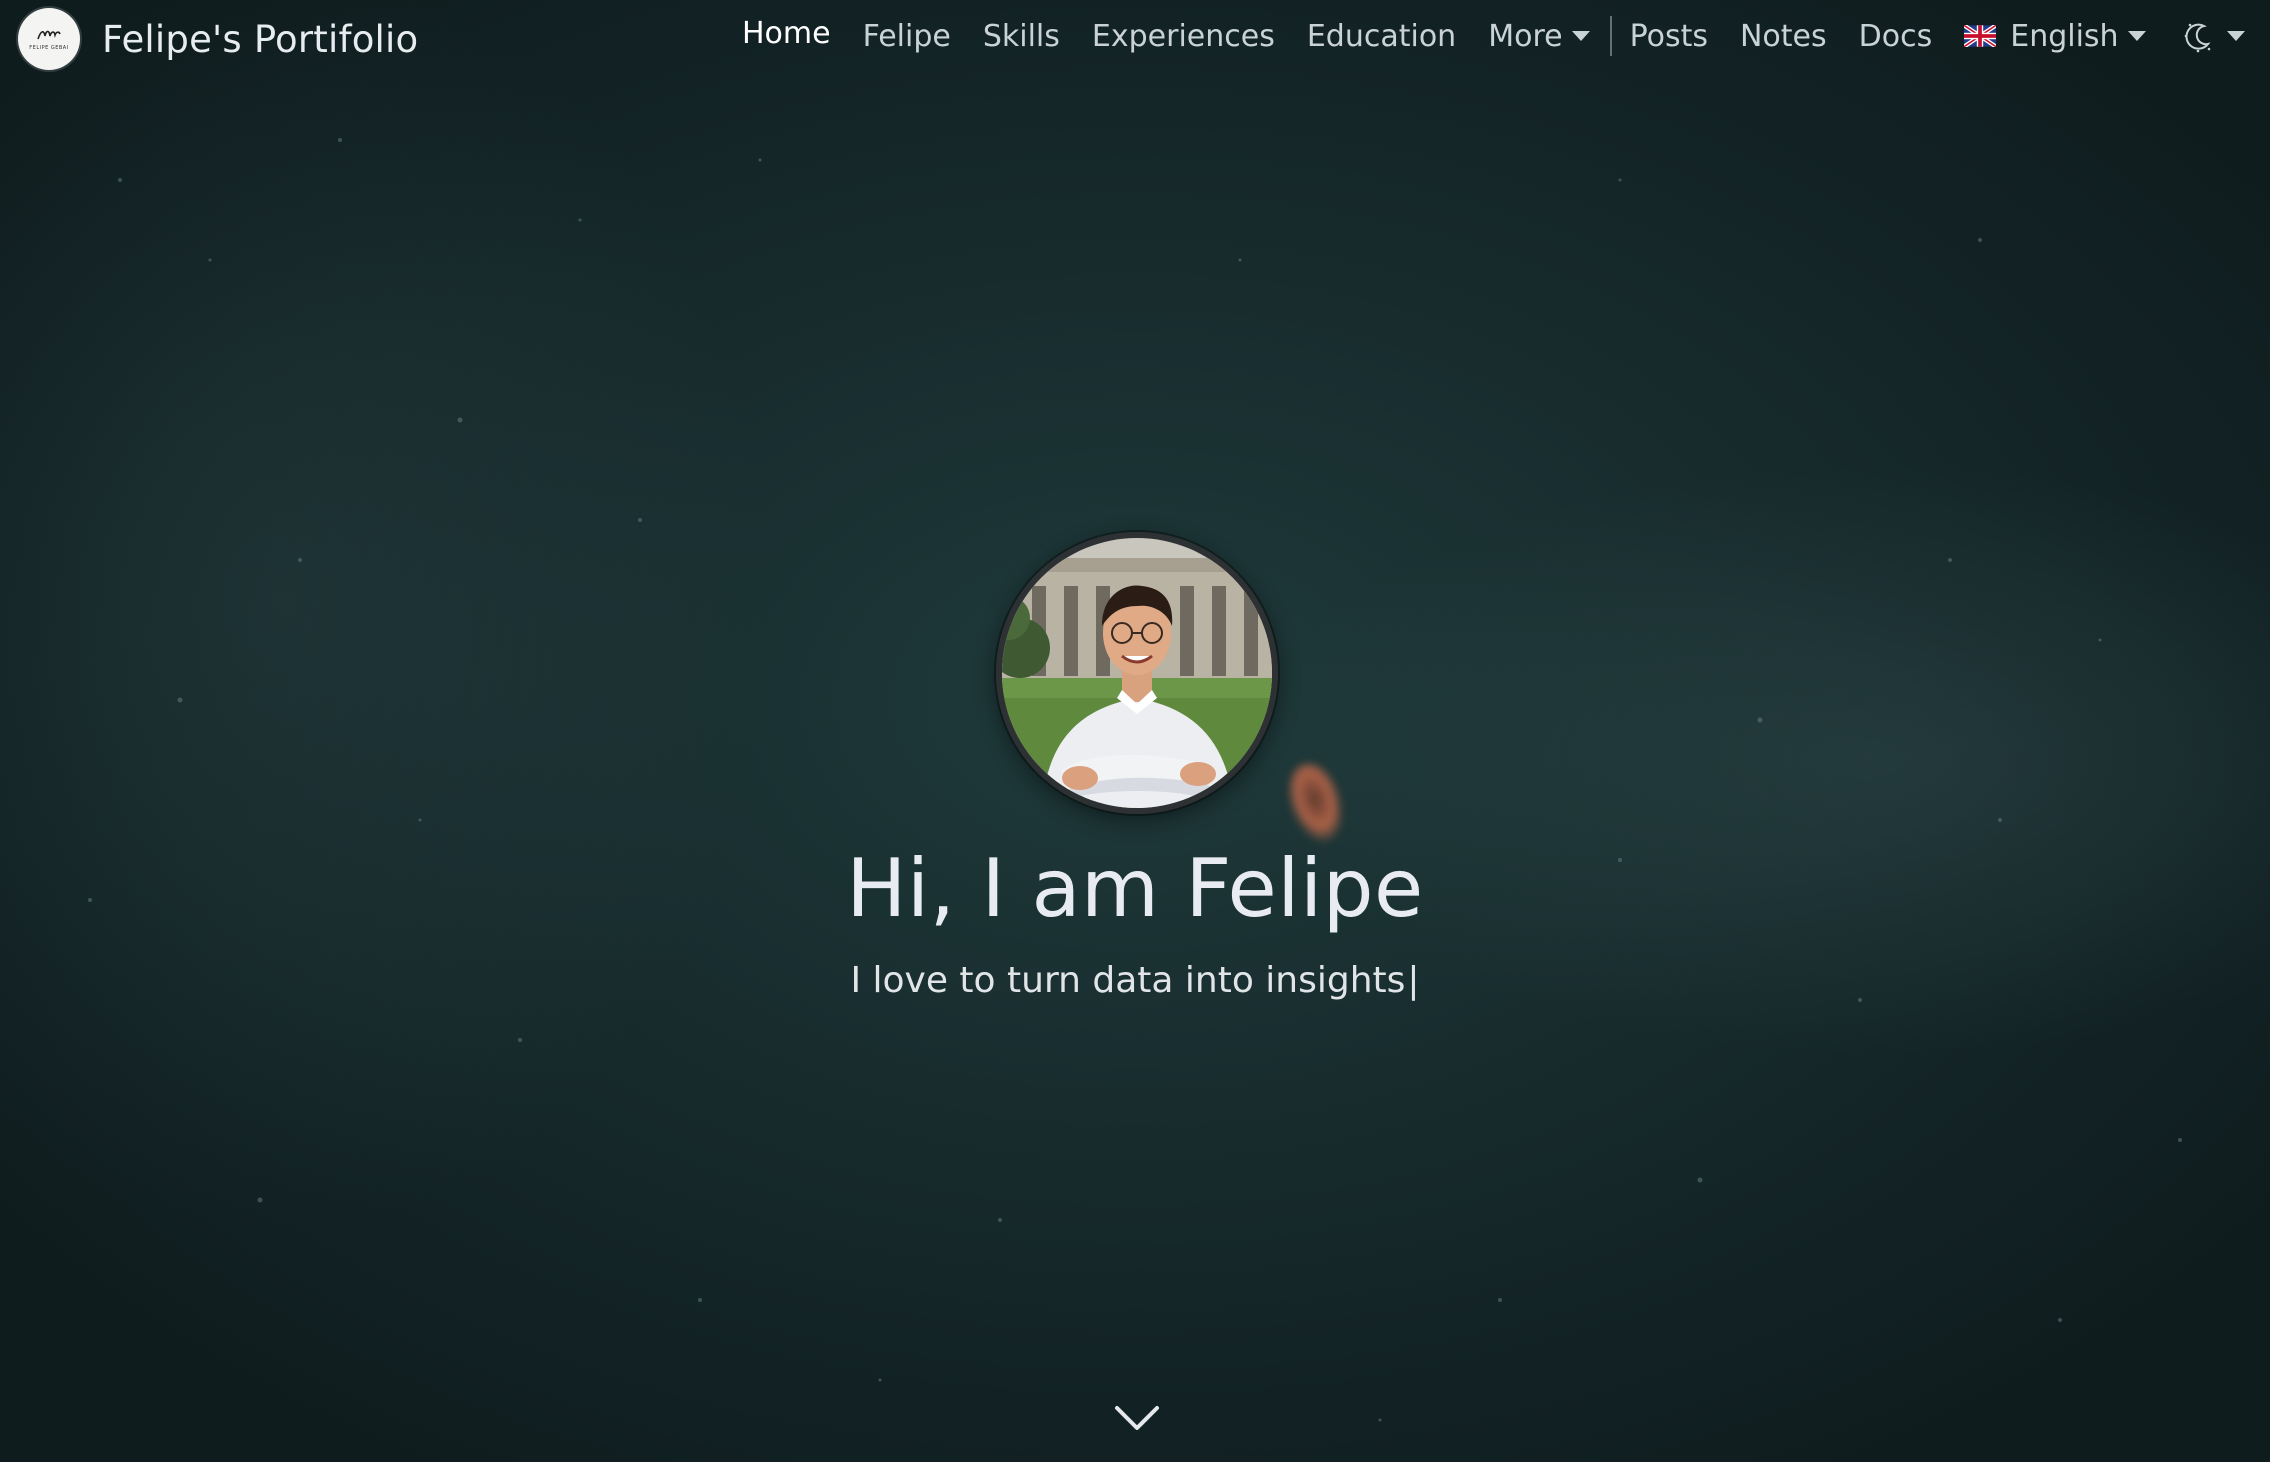  I want to click on nav-item-felipe: Felipe, so click(907, 36).